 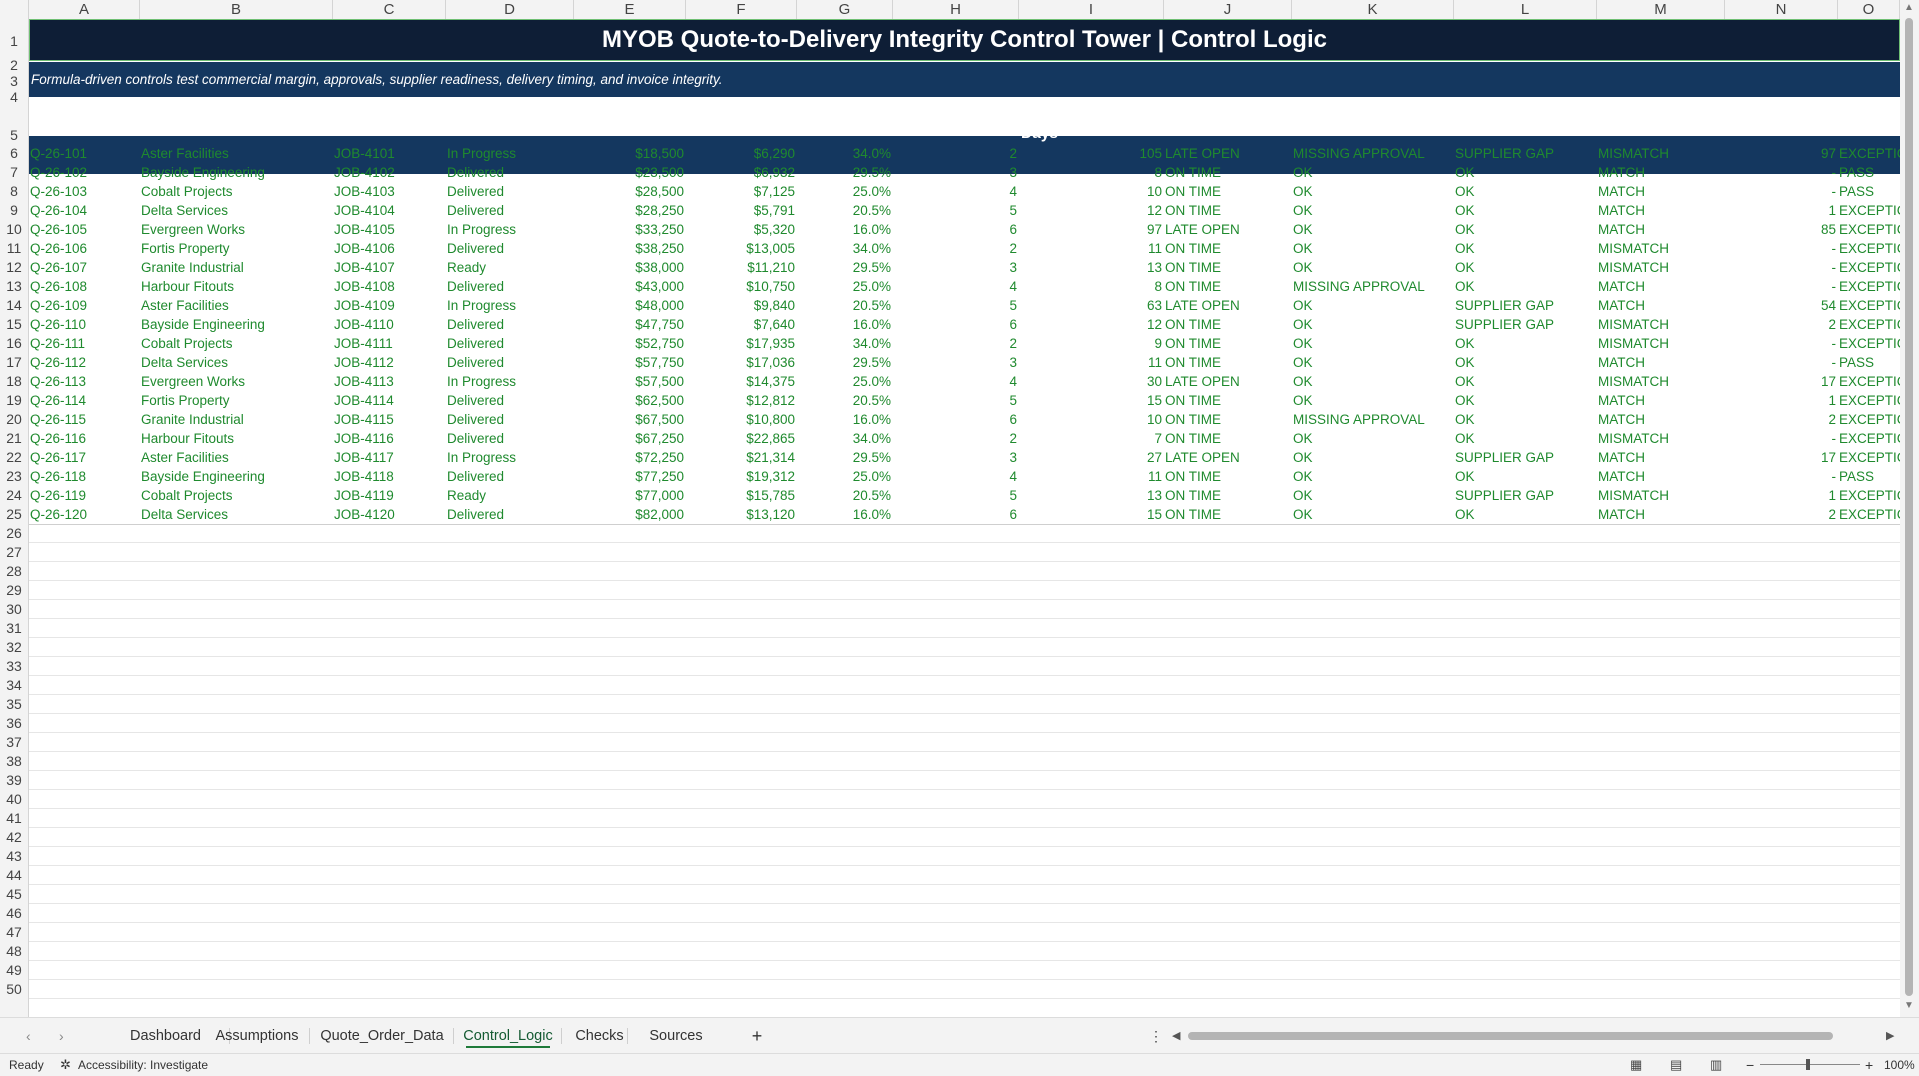 I want to click on row-header: 22, so click(x=14, y=457).